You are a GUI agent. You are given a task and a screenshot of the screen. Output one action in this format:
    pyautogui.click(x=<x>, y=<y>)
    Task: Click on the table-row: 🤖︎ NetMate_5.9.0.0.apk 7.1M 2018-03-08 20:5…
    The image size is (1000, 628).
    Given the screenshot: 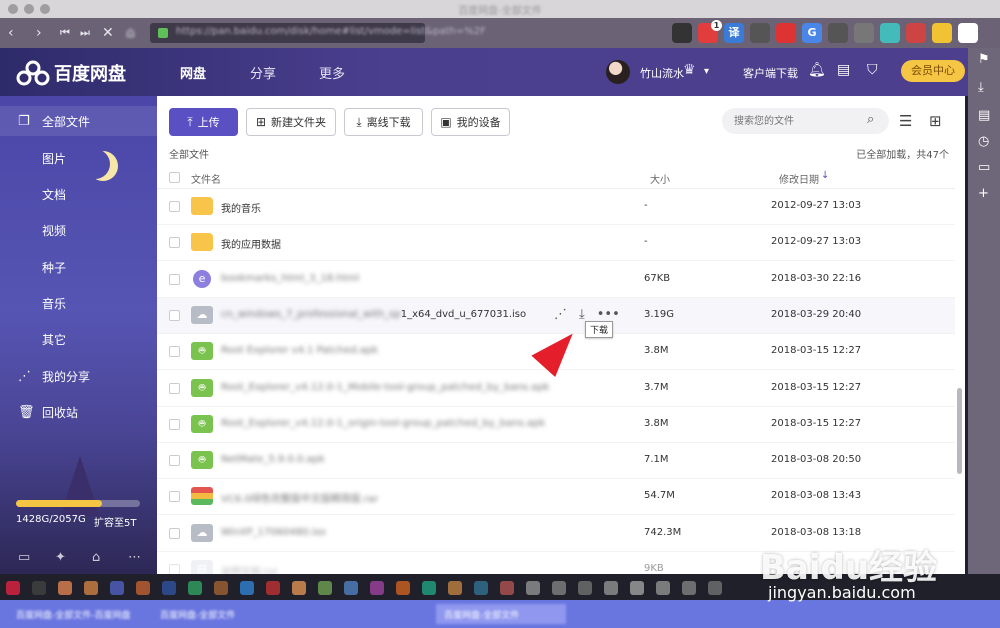 What is the action you would take?
    pyautogui.click(x=556, y=461)
    